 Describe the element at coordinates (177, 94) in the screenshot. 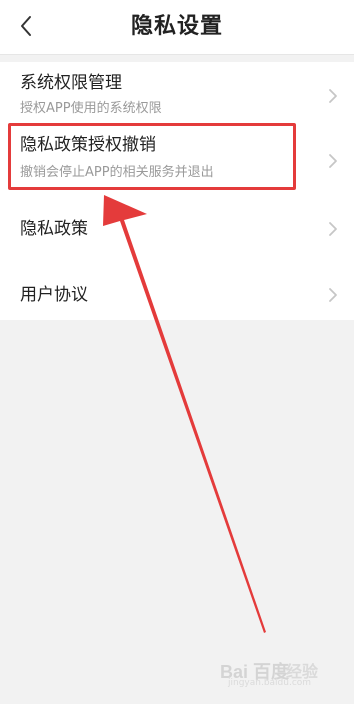

I see `system-permission-management-item: 系统权限管理 授权APP使用的系统权限` at that location.